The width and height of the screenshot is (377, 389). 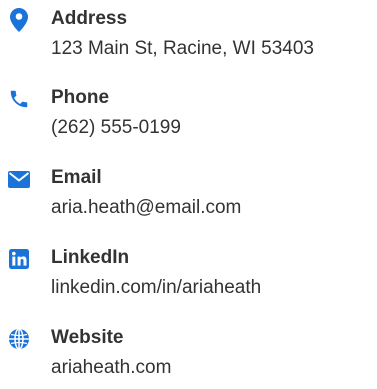 I want to click on globe-icon, so click(x=19, y=339).